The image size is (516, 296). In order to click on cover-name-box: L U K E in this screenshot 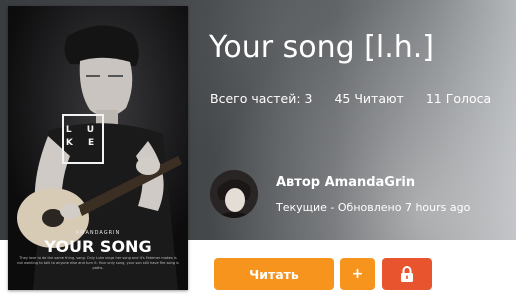, I will do `click(83, 139)`.